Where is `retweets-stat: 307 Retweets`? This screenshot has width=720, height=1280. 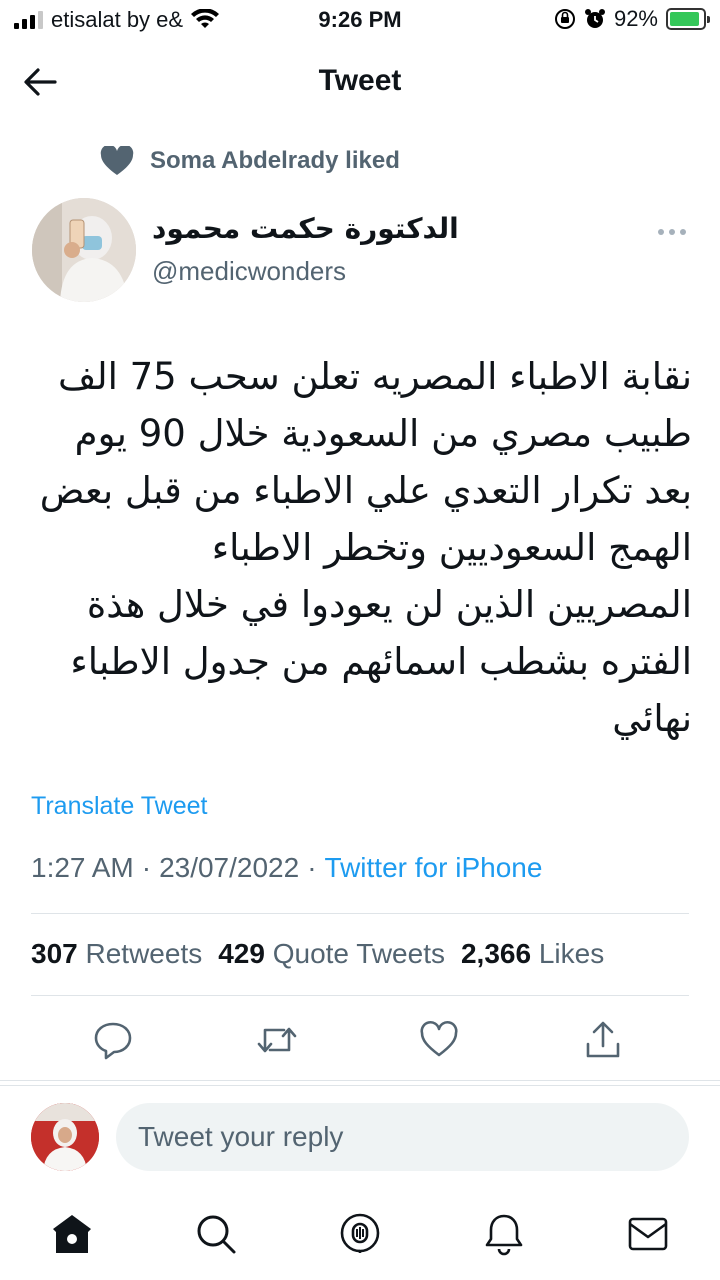 retweets-stat: 307 Retweets is located at coordinates (116, 954).